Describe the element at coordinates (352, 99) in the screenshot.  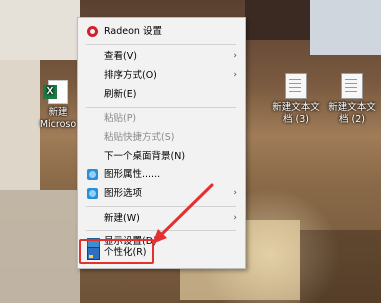
I see `desktop-icon-text-document-2: 新建文本文 档 (2)` at that location.